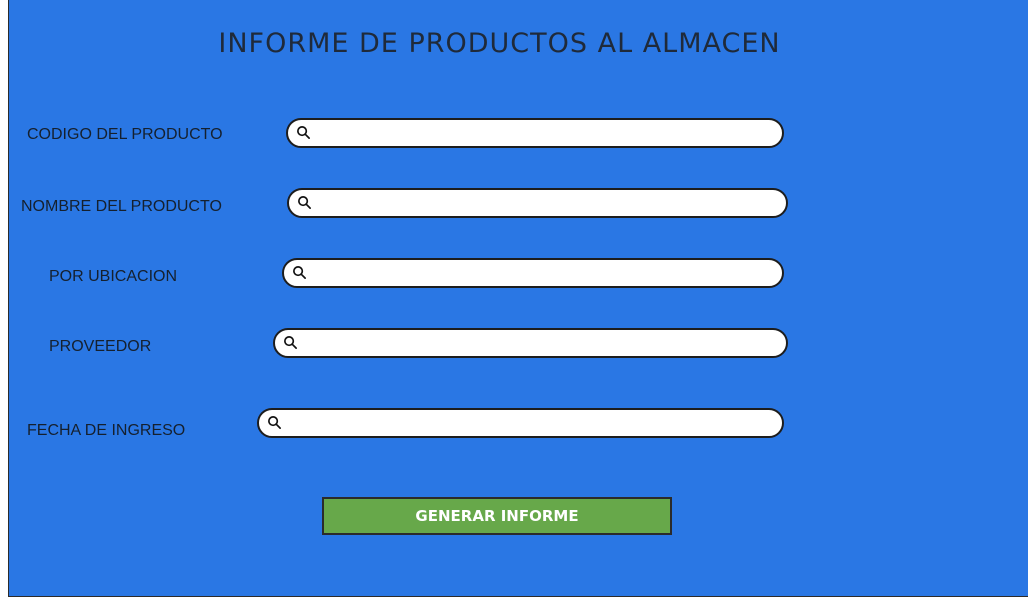 This screenshot has width=1029, height=601. What do you see at coordinates (541, 273) in the screenshot?
I see `ubicacion-input` at bounding box center [541, 273].